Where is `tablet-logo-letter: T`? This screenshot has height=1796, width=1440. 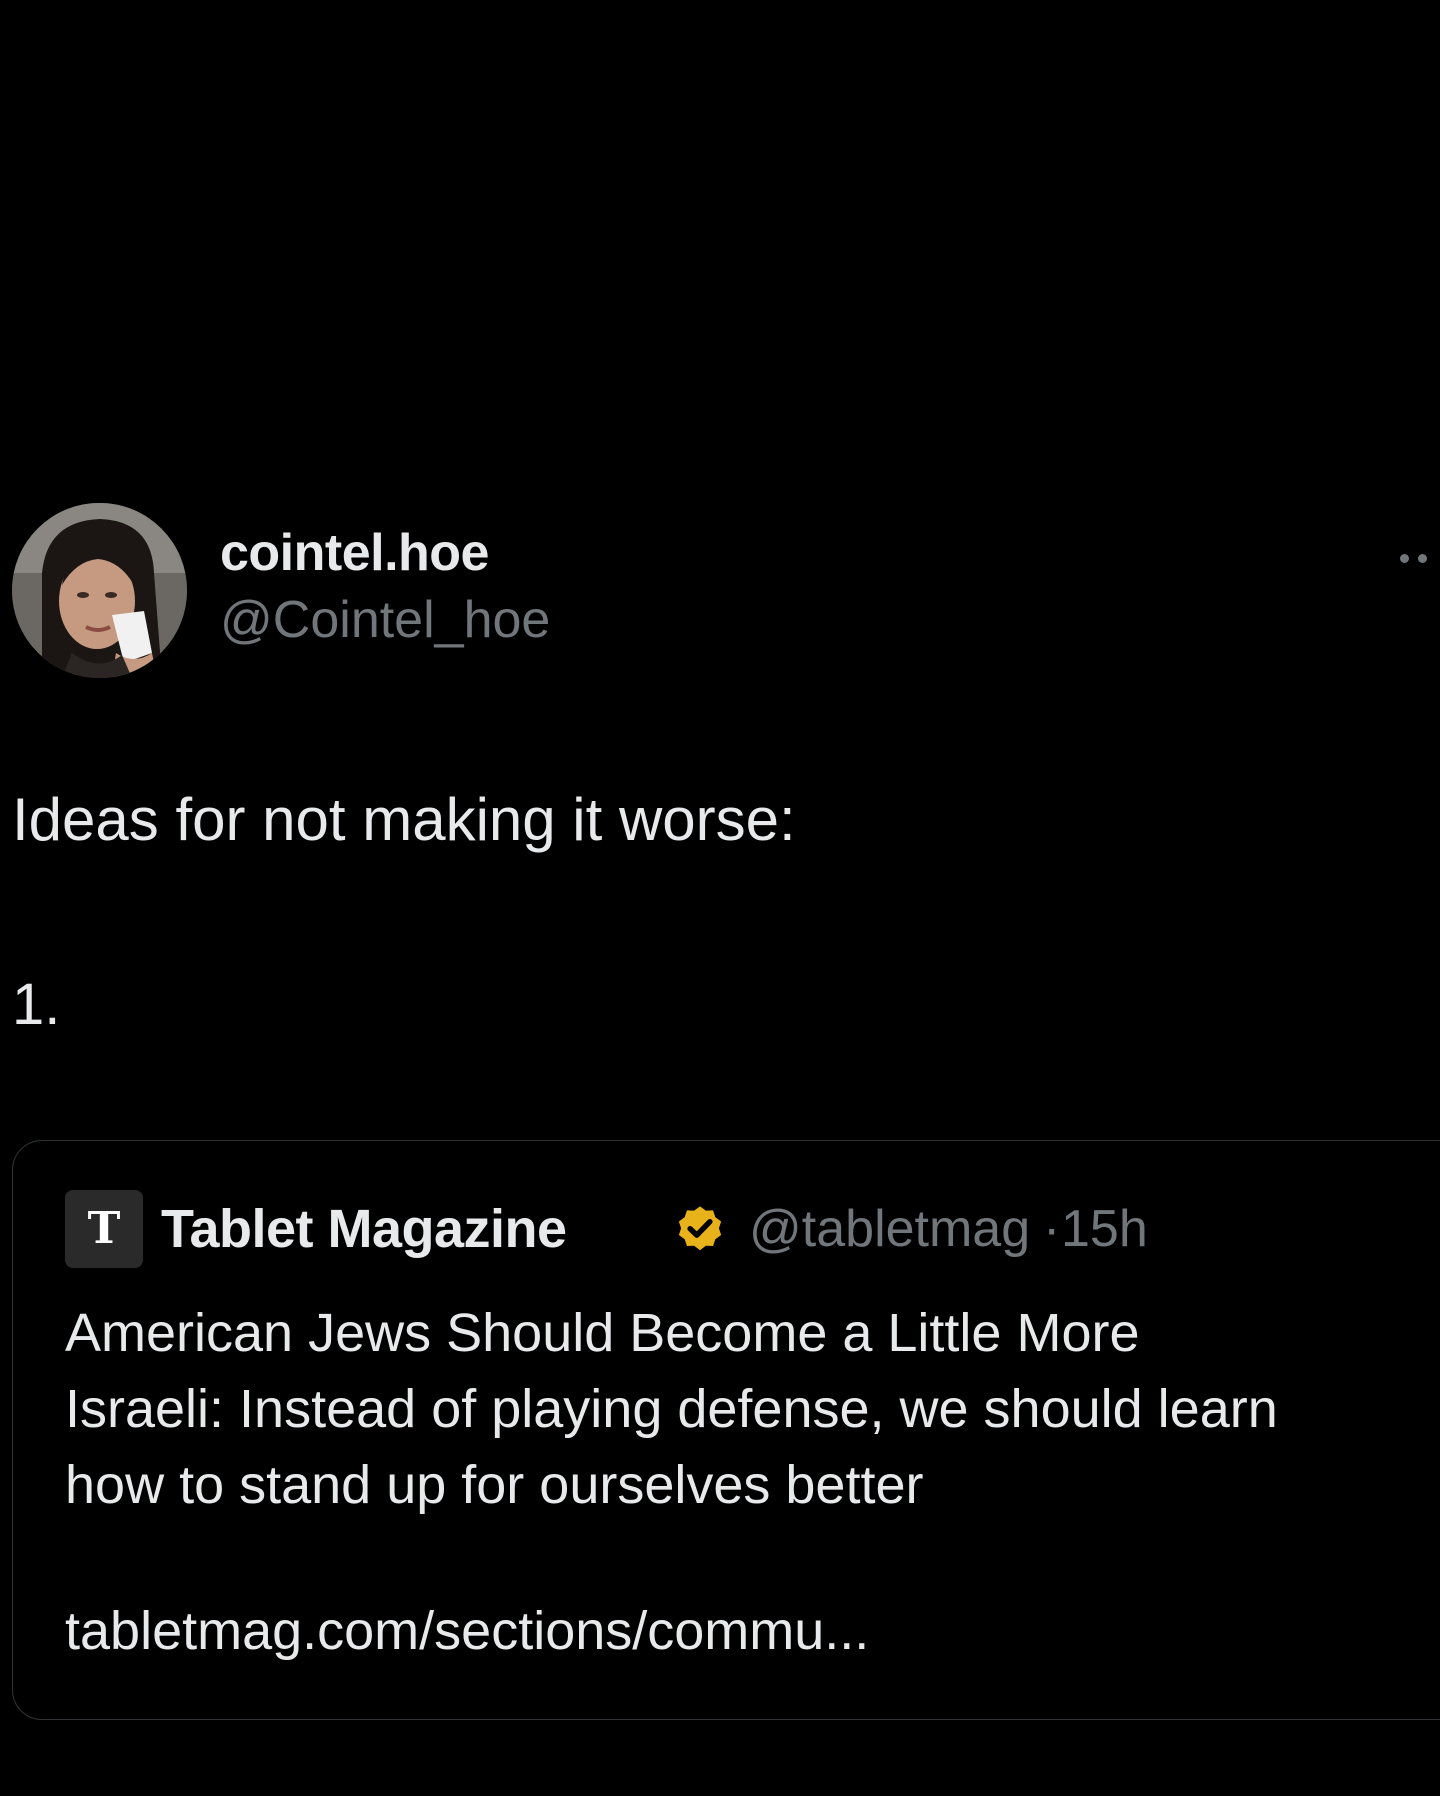
tablet-logo-letter: T is located at coordinates (104, 1228).